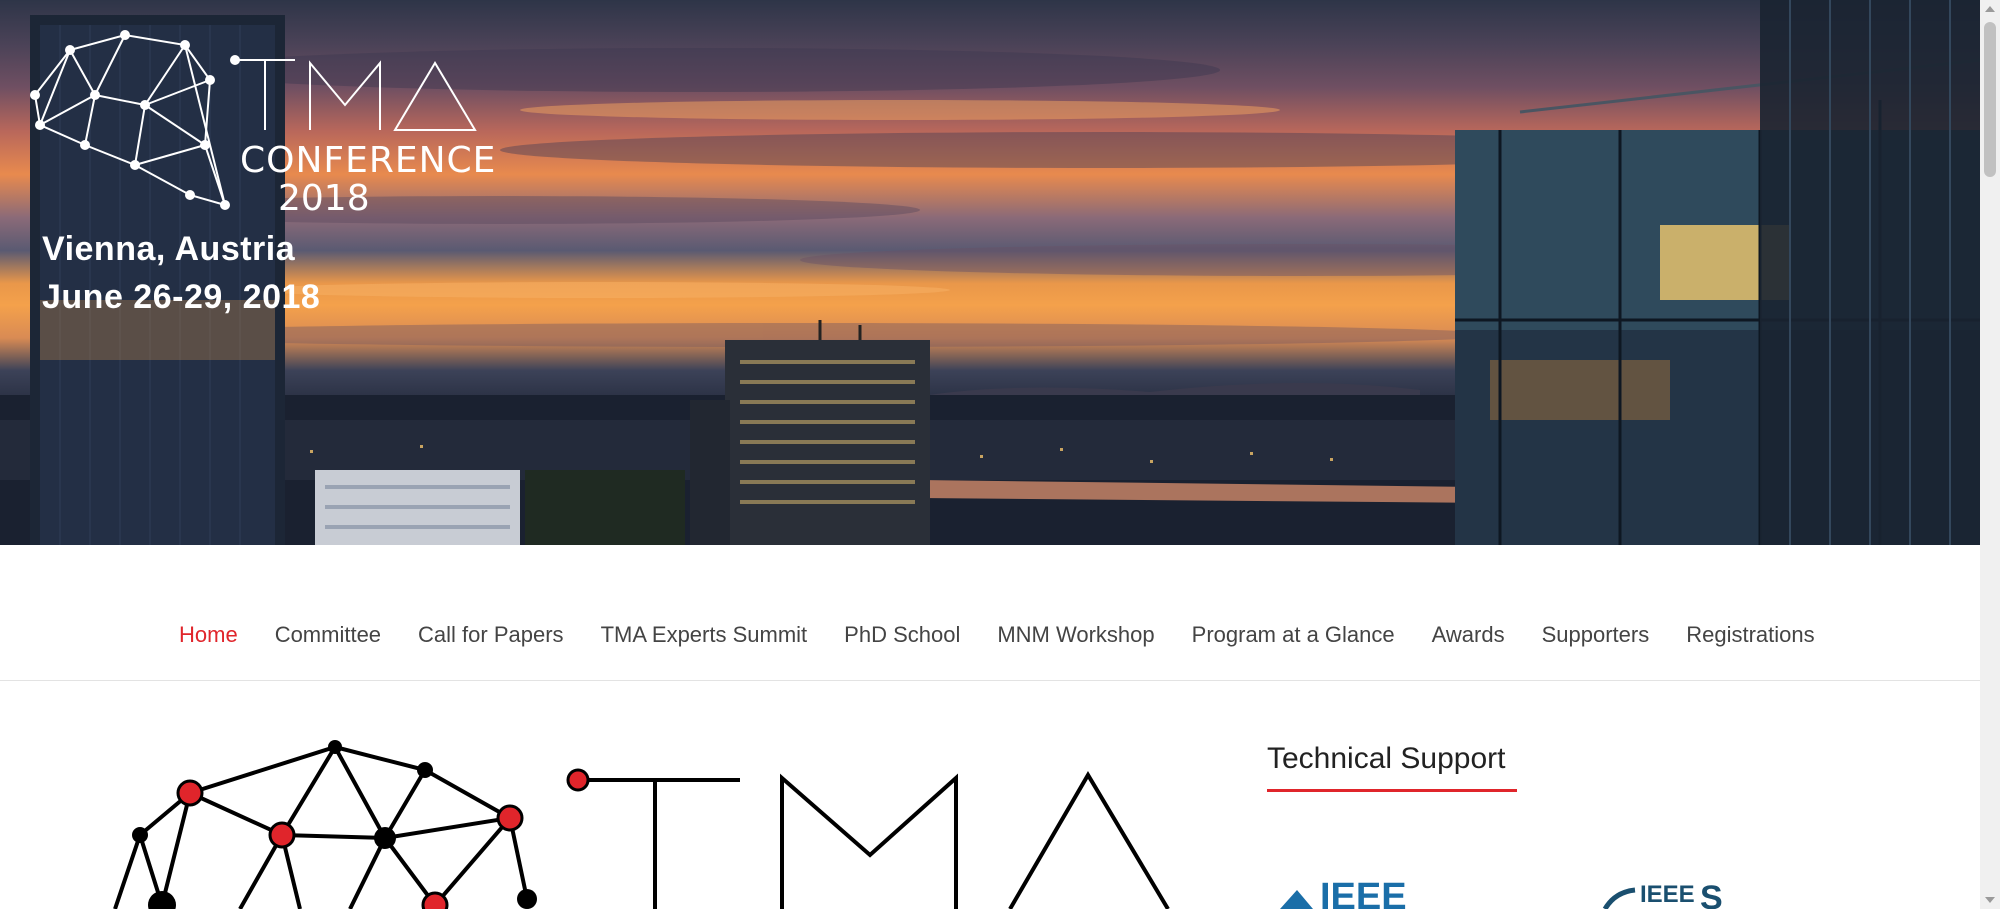 This screenshot has height=909, width=2000. I want to click on nav-item-committee: Committee, so click(328, 635).